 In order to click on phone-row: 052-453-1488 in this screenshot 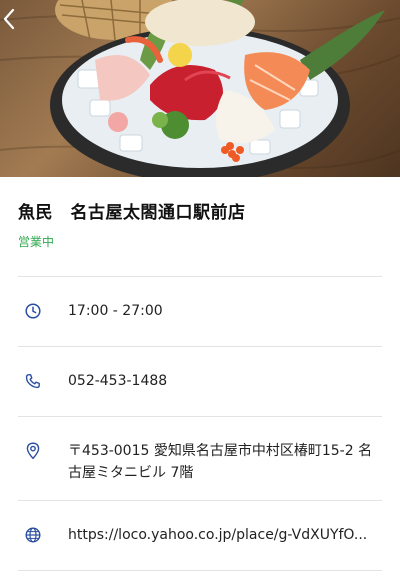, I will do `click(200, 381)`.